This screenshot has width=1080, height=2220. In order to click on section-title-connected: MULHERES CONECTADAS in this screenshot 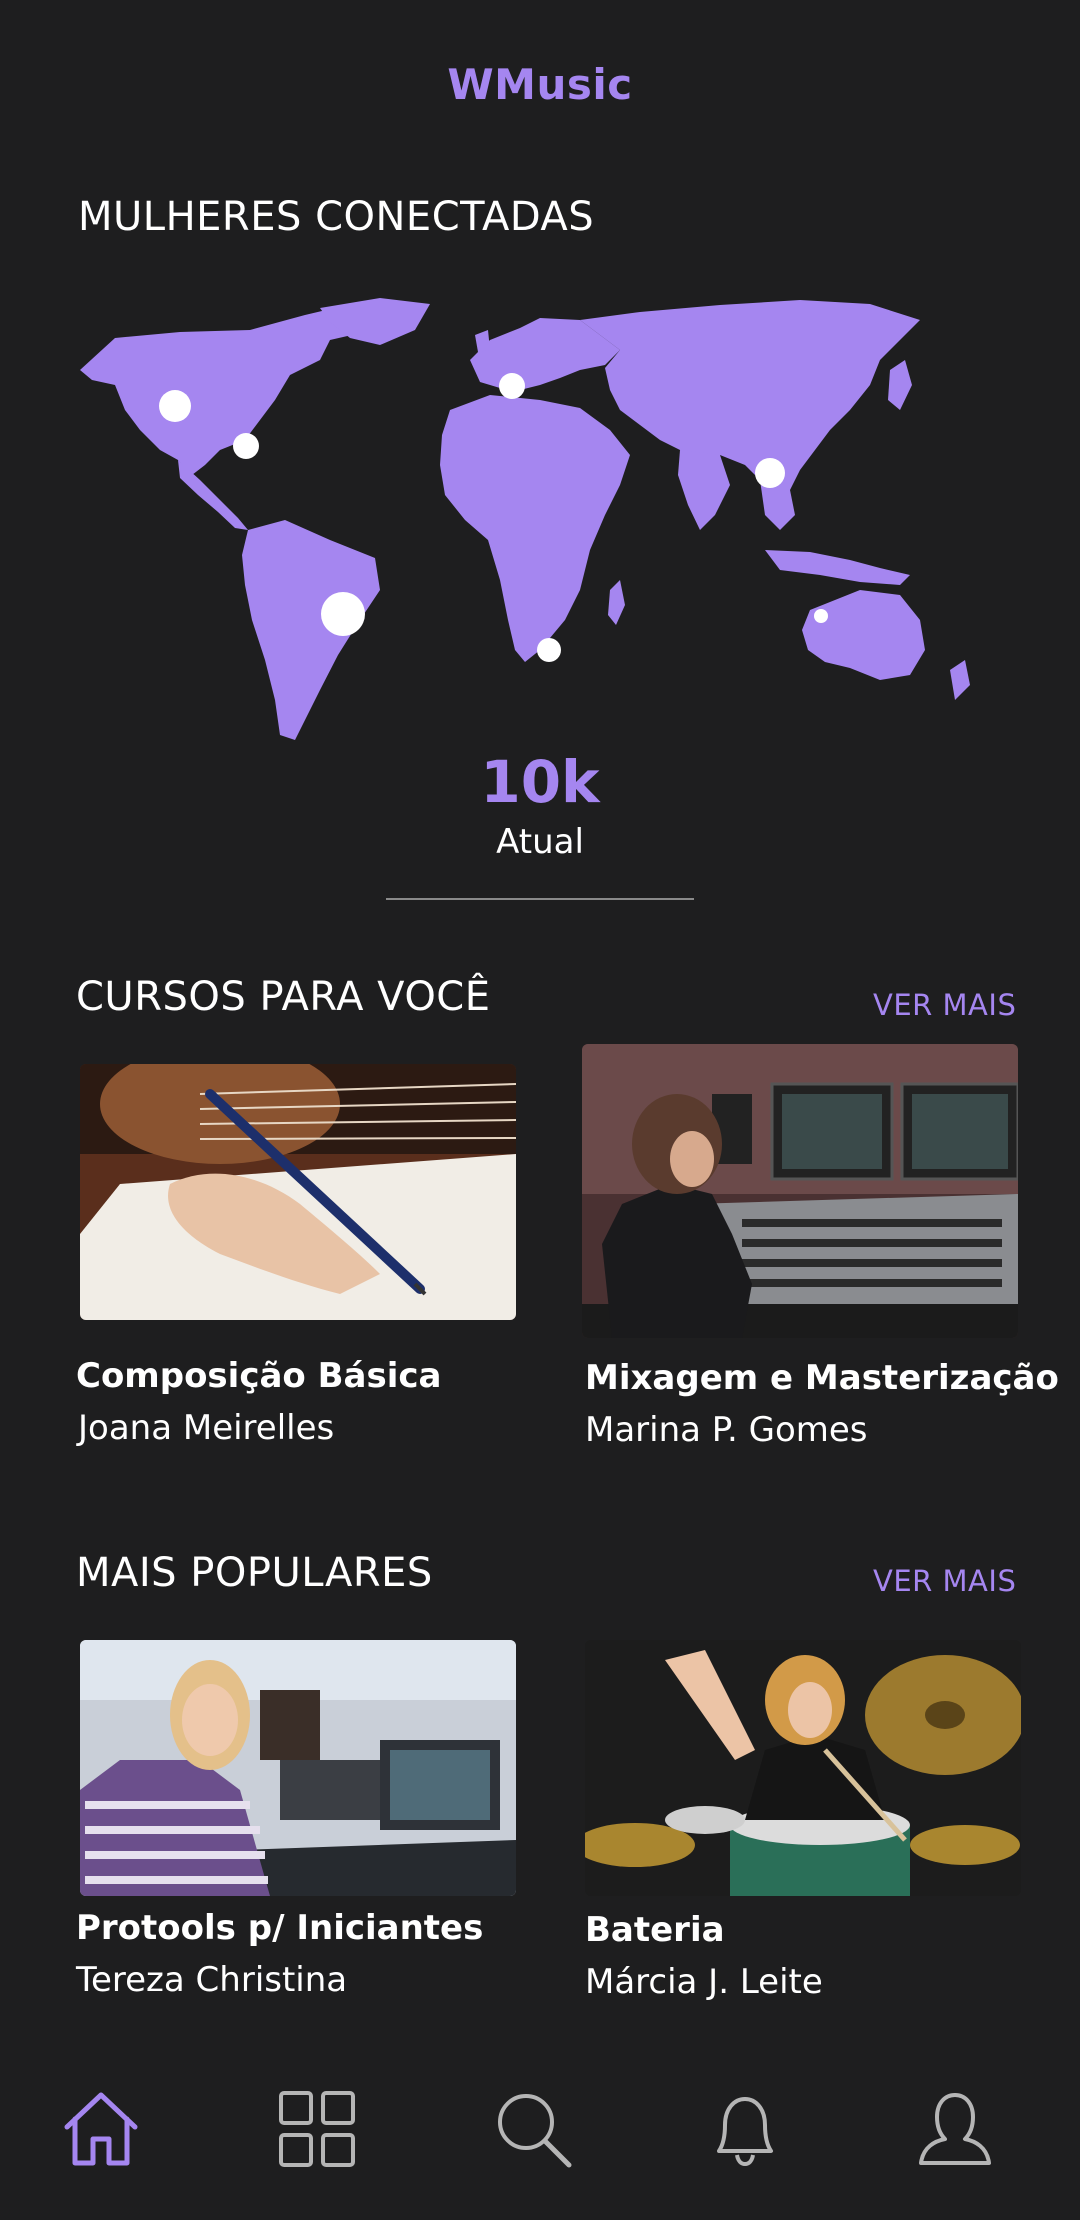, I will do `click(336, 217)`.